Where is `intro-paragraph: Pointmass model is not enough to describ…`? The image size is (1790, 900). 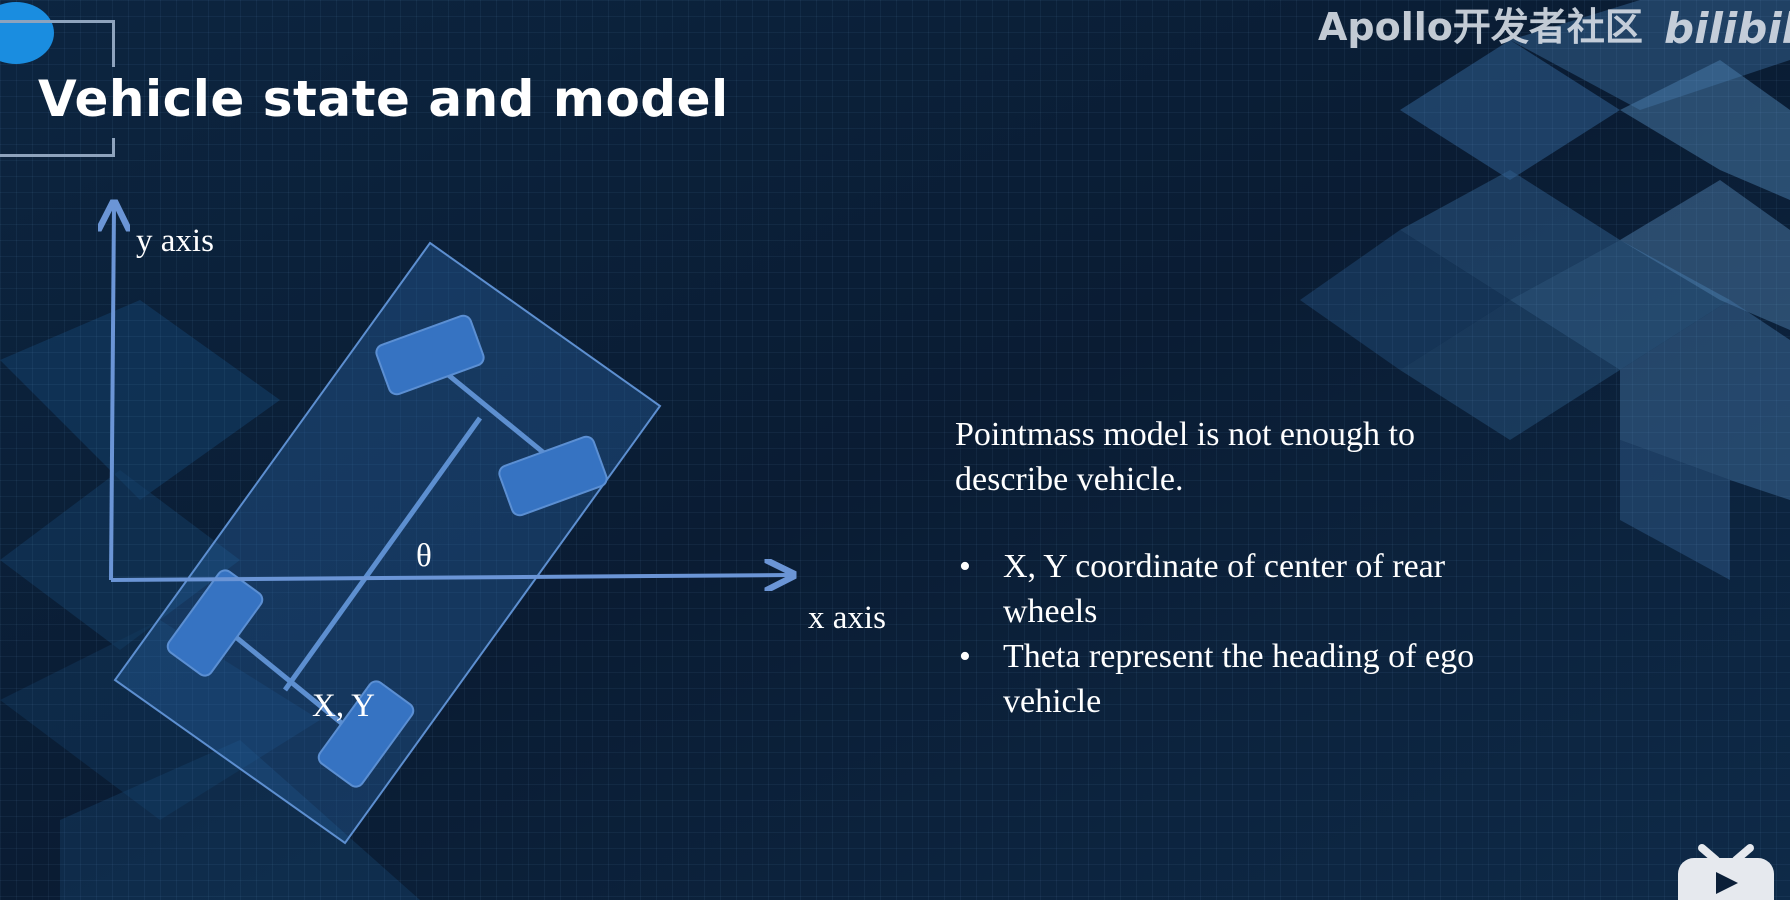
intro-paragraph: Pointmass model is not enough to describ… is located at coordinates (1185, 457).